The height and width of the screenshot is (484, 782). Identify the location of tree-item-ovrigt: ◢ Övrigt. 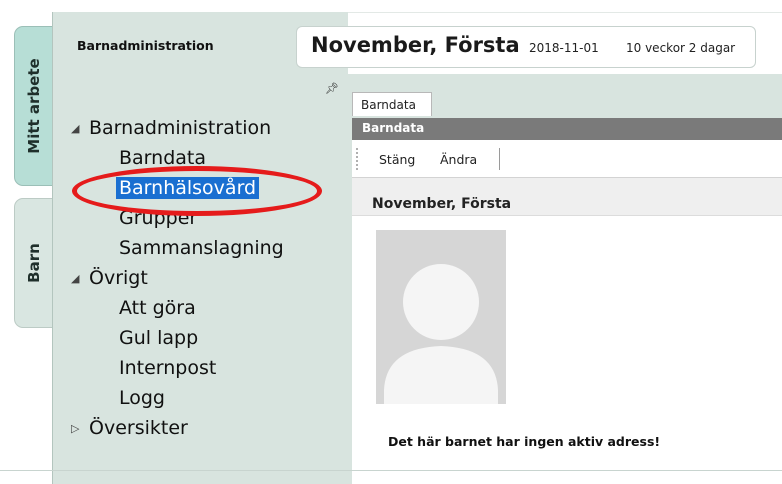
(109, 278).